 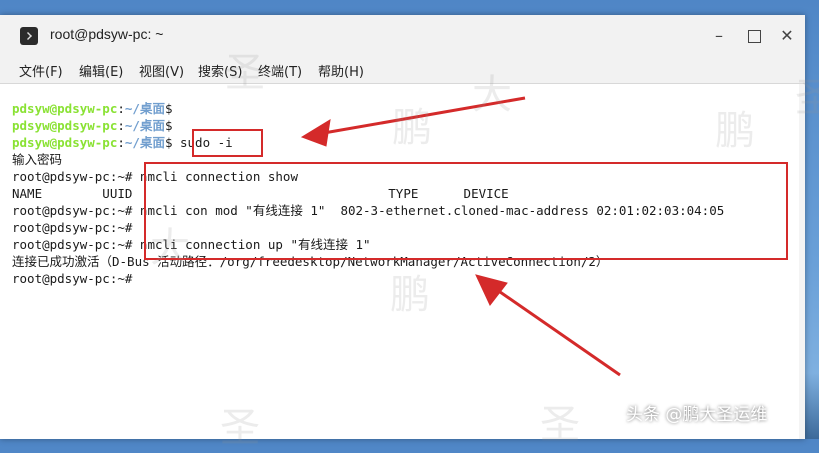 What do you see at coordinates (315, 133) in the screenshot?
I see `arrow-head-top` at bounding box center [315, 133].